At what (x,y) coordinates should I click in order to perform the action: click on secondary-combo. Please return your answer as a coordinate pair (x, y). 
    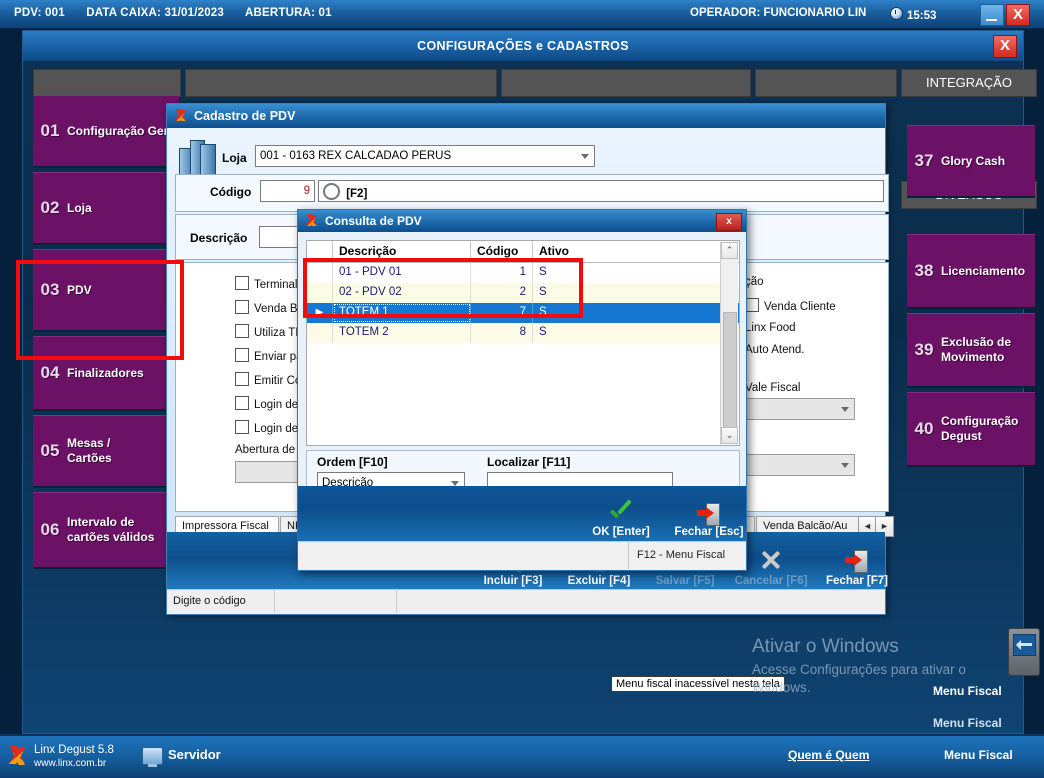
    Looking at the image, I should click on (800, 465).